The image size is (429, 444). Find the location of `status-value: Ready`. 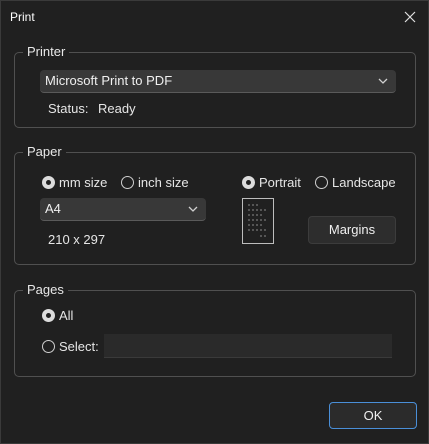

status-value: Ready is located at coordinates (117, 108).